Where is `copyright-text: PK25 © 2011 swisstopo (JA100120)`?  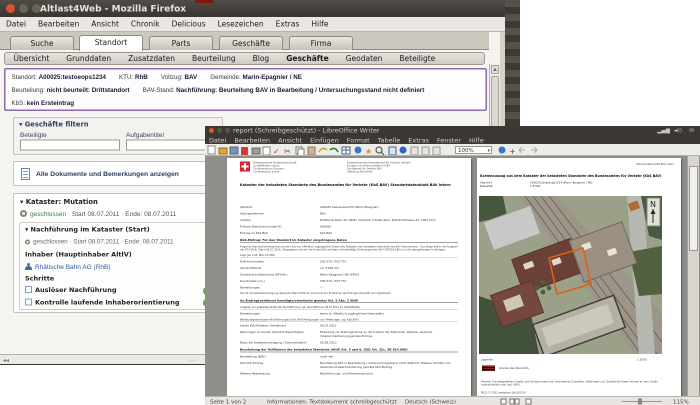 copyright-text: PK25 © 2011 swisstopo (JA100120) is located at coordinates (503, 393).